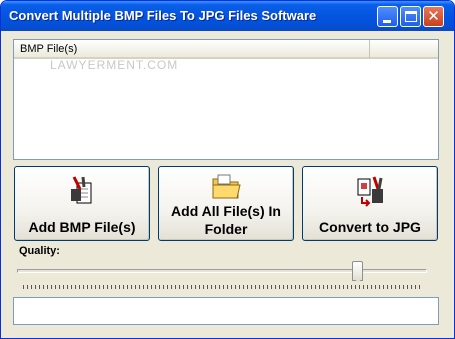  I want to click on convert-icon, so click(370, 191).